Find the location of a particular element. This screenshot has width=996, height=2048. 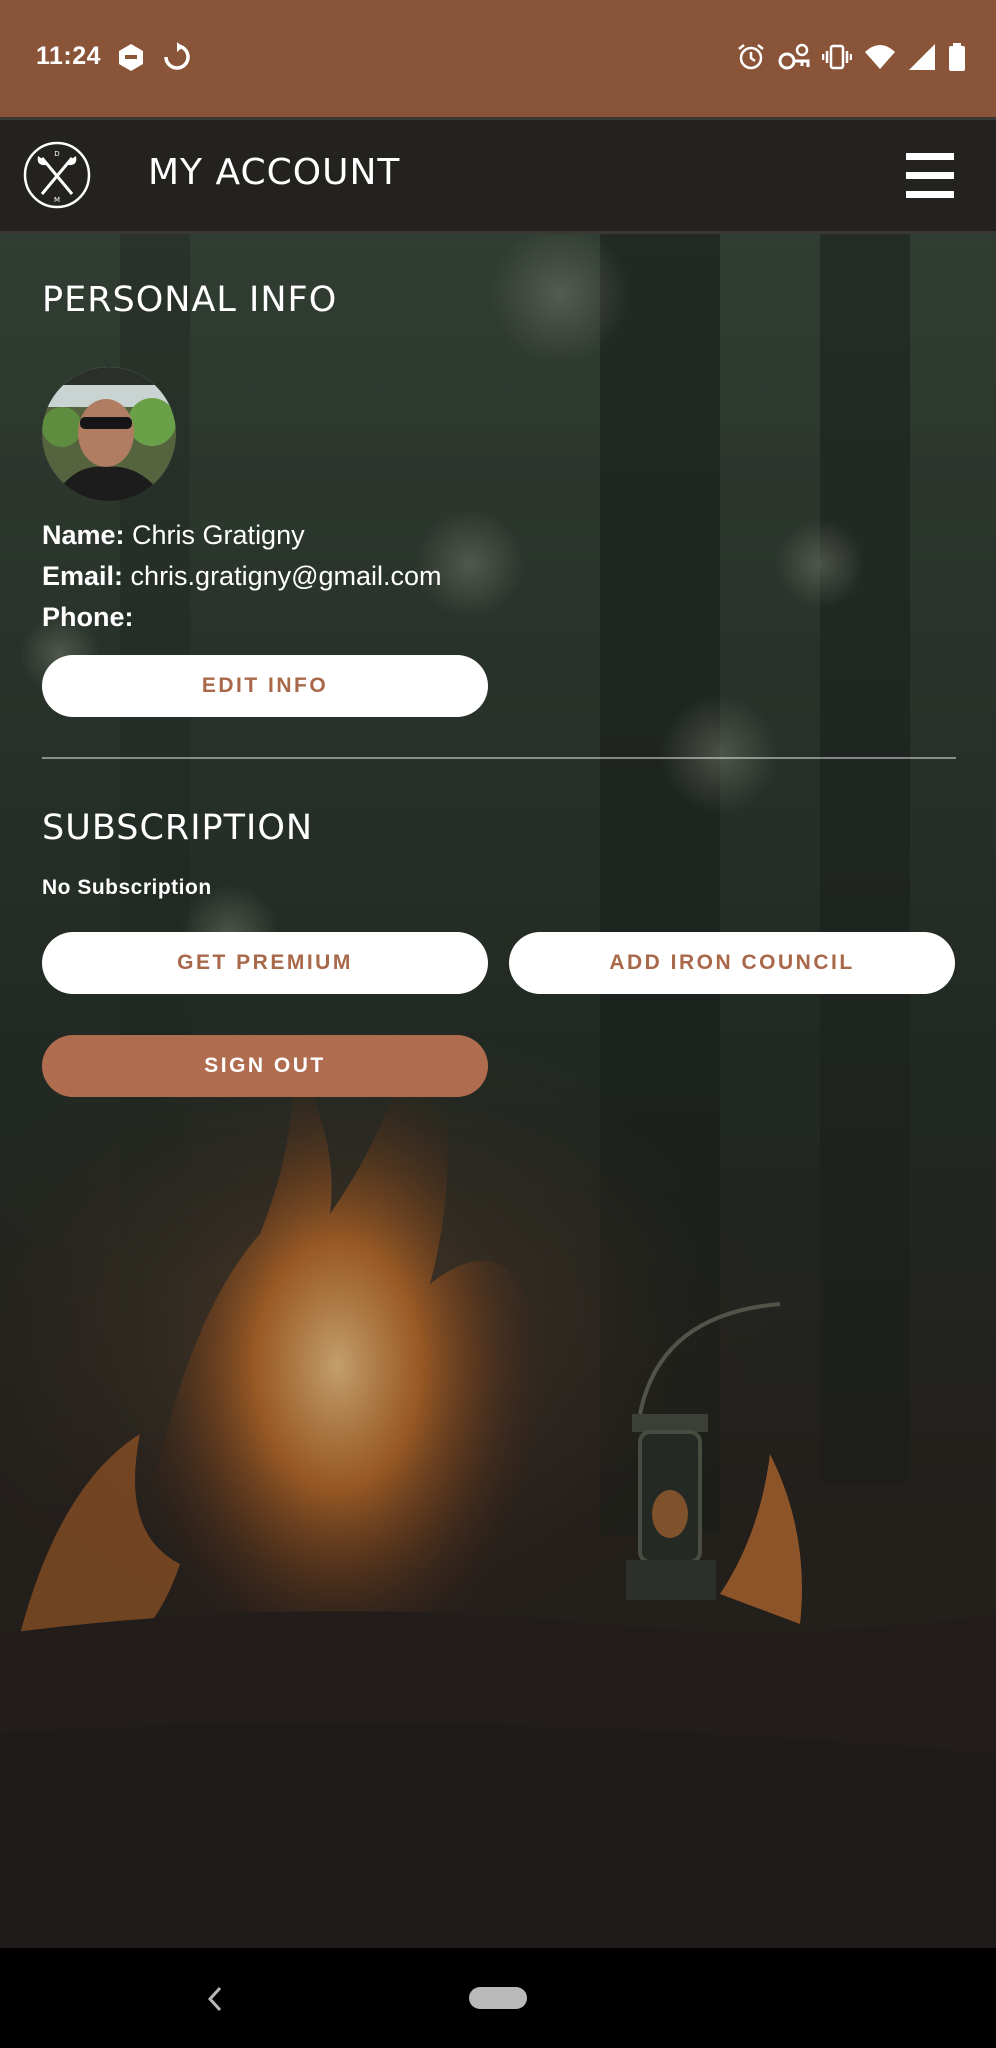

avatar is located at coordinates (109, 434).